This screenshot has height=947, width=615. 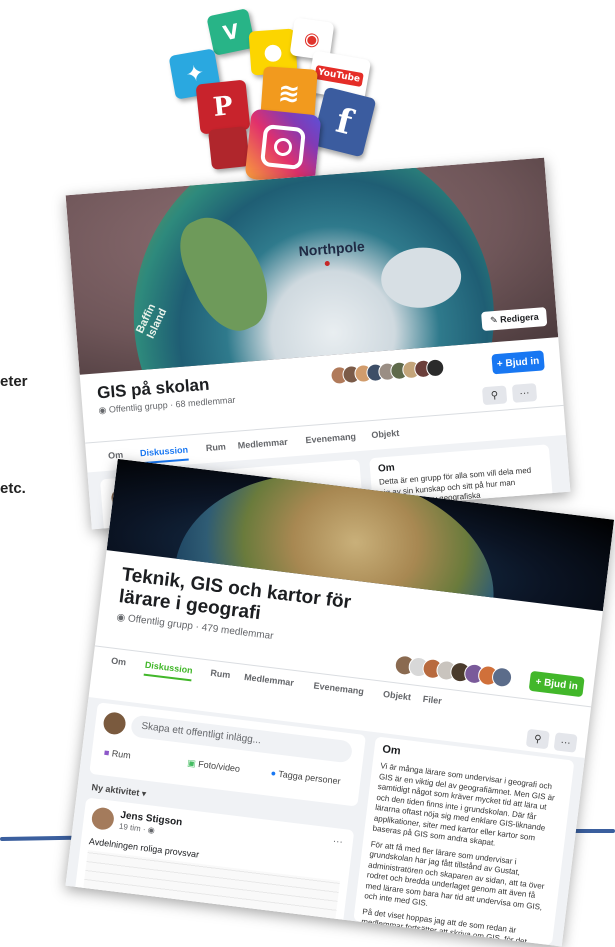 I want to click on facebook-icon: f, so click(x=344, y=122).